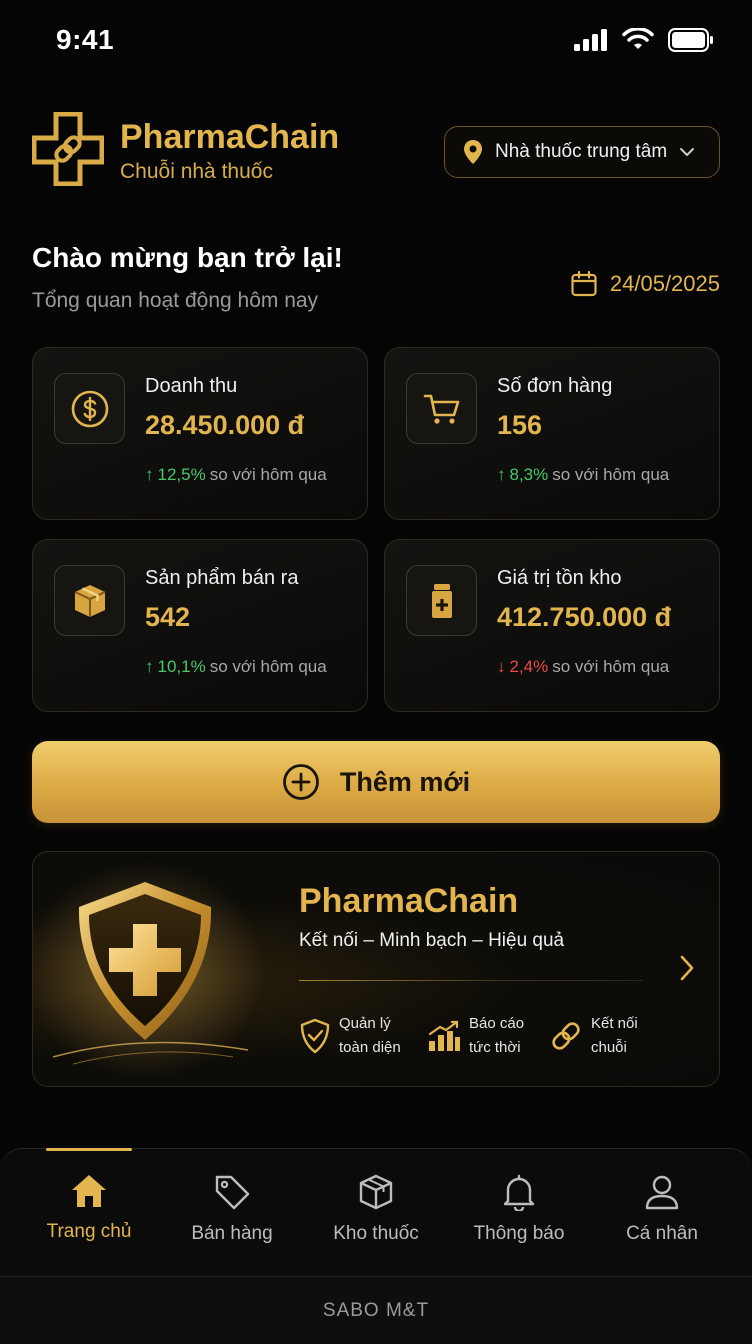  I want to click on feature-label: Kết nối chuỗi, so click(626, 1036).